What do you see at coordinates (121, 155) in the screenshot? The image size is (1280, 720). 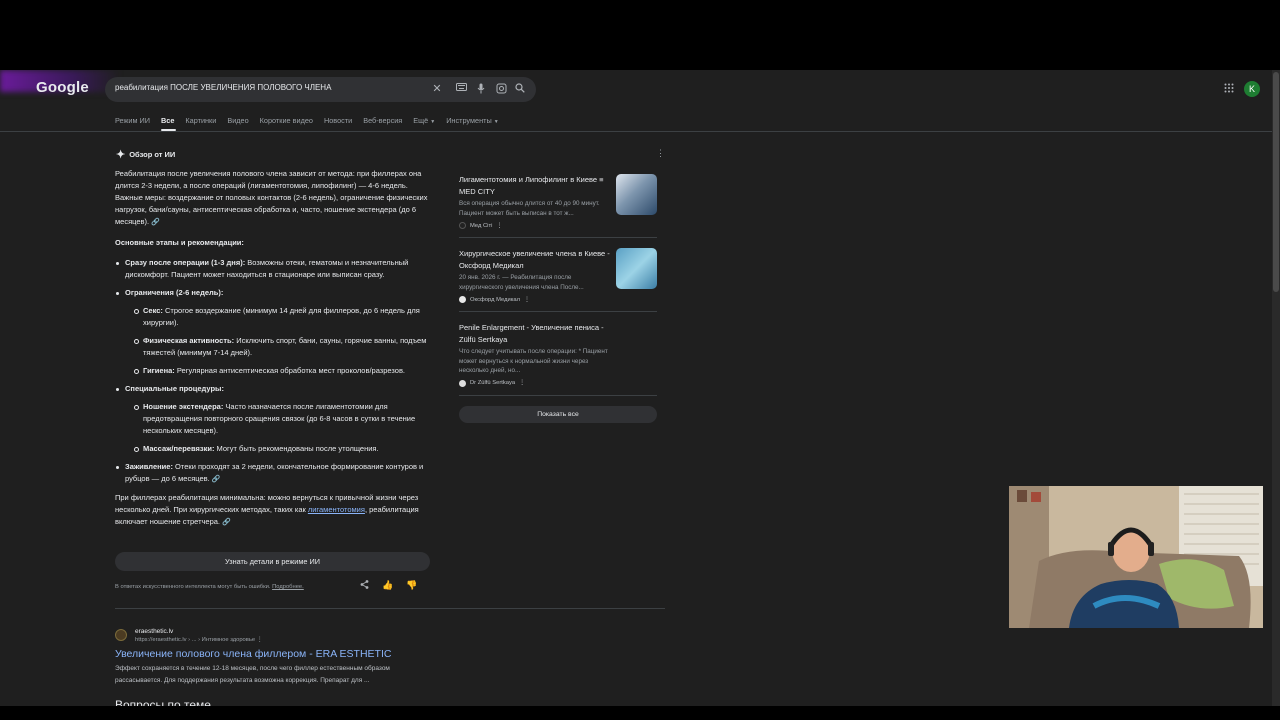 I see `sparkle-icon: ✦` at bounding box center [121, 155].